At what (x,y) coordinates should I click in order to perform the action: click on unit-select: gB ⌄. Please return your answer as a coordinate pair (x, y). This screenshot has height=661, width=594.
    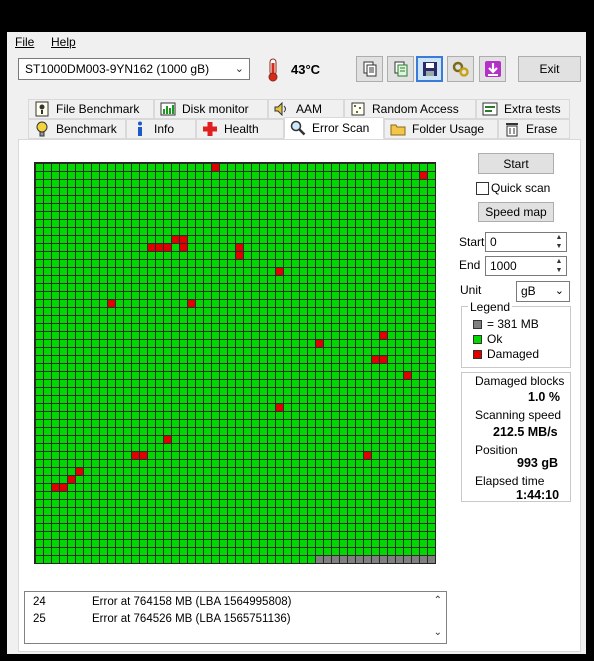
    Looking at the image, I should click on (543, 291).